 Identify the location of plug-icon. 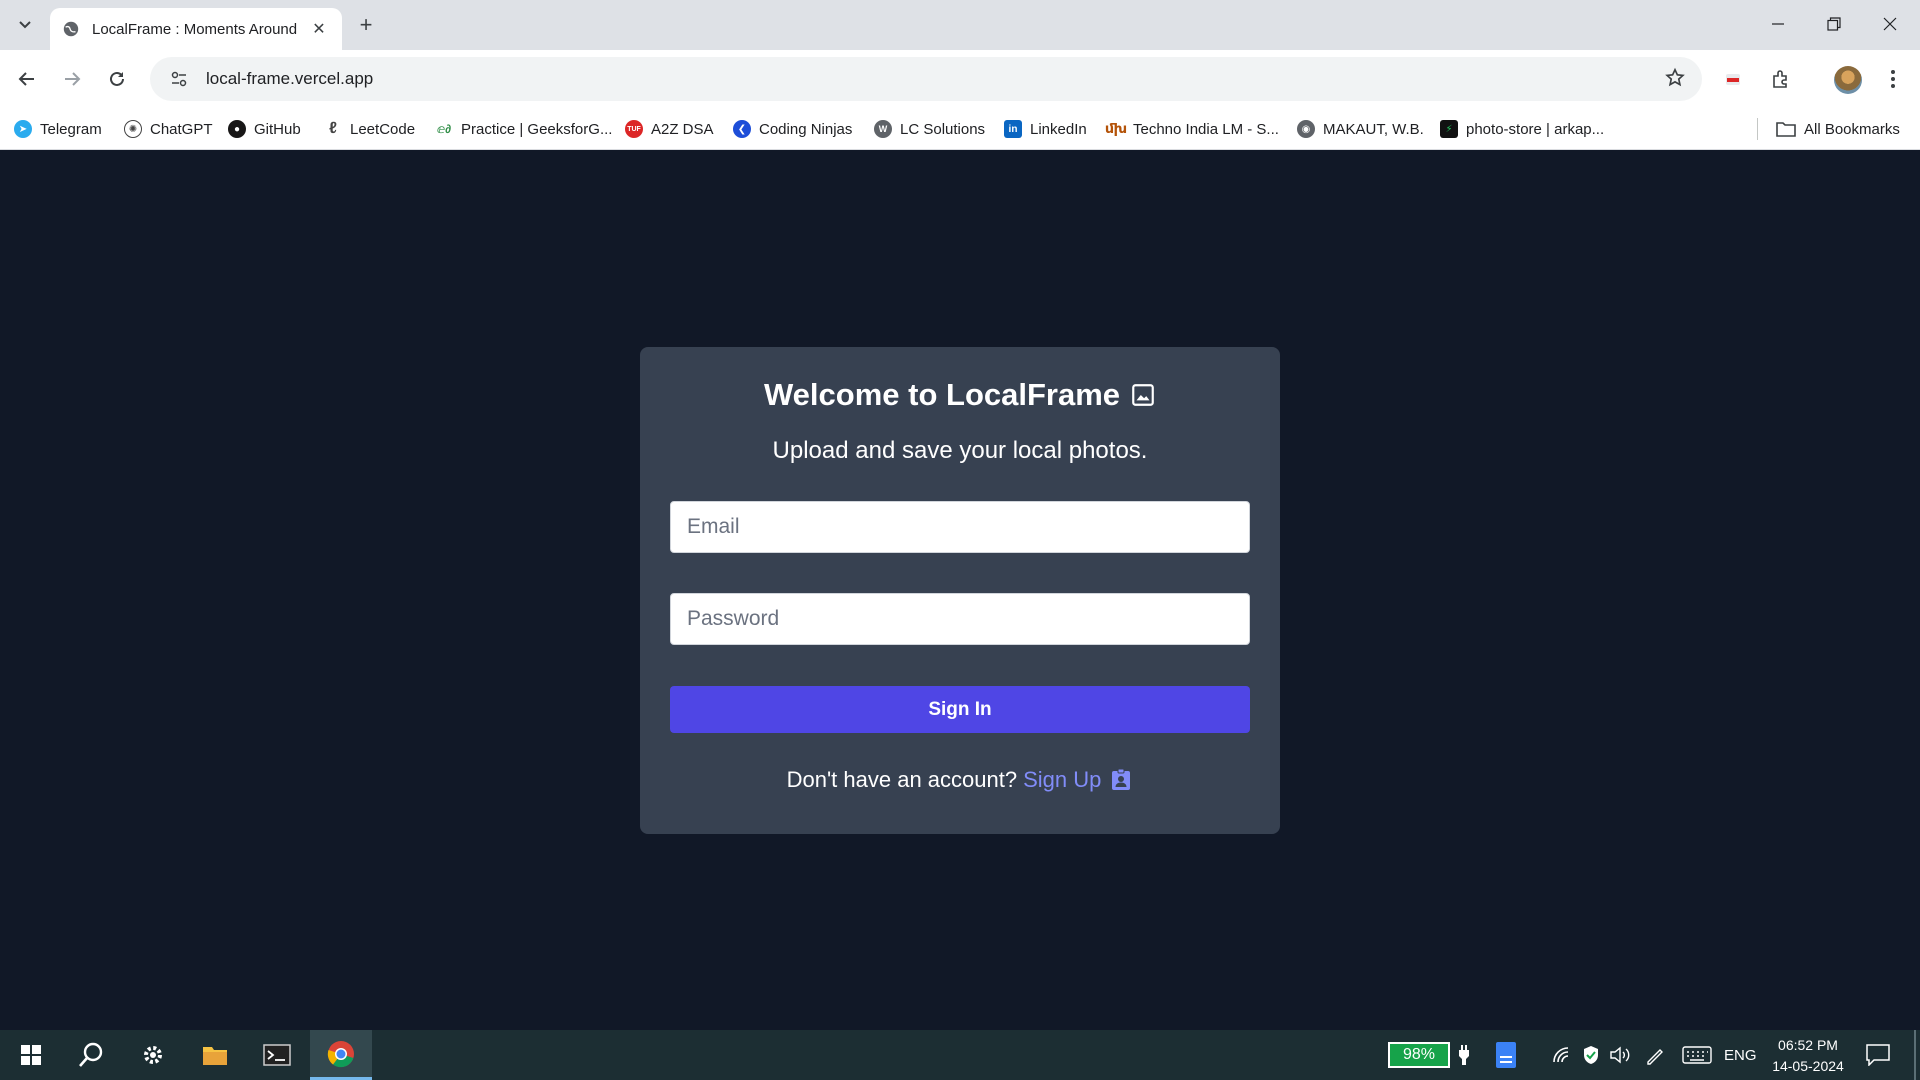
(1464, 1055).